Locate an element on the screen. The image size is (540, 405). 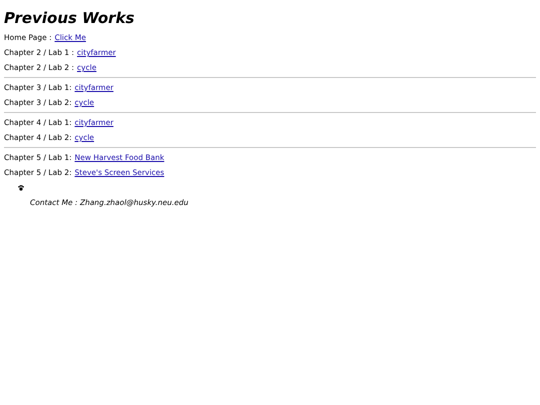
page-title: Previous Works is located at coordinates (70, 18).